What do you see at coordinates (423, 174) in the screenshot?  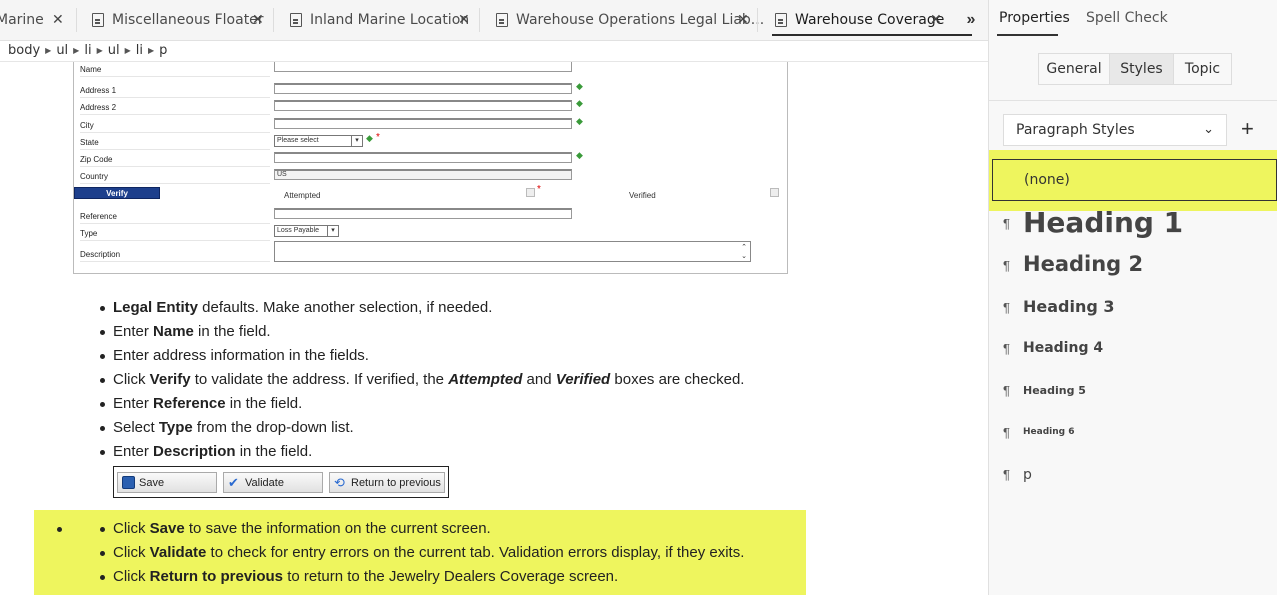 I see `form-input-country: US` at bounding box center [423, 174].